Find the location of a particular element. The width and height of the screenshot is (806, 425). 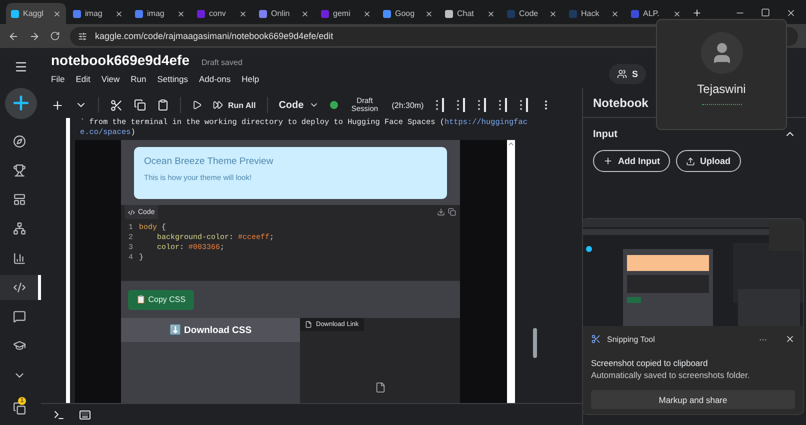

run-all-button: Run All is located at coordinates (234, 105).